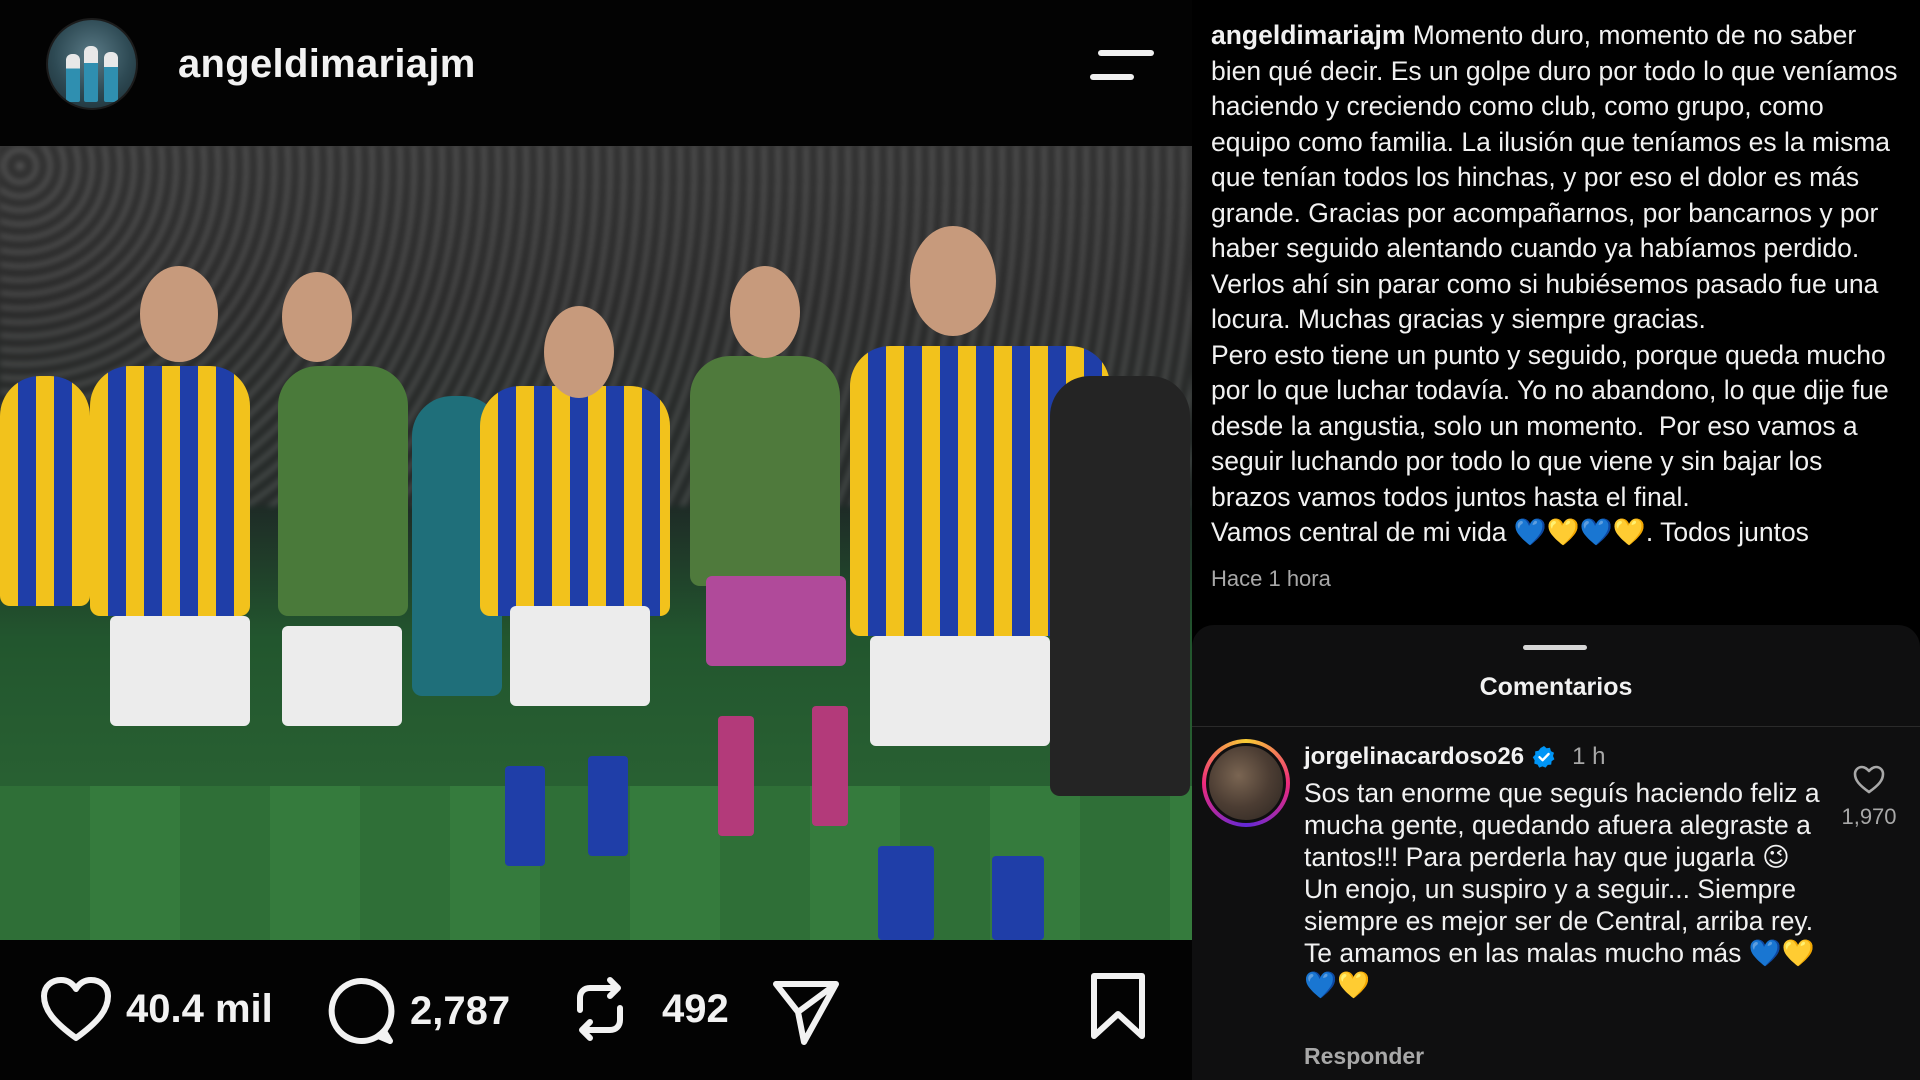  I want to click on share-button, so click(806, 1011).